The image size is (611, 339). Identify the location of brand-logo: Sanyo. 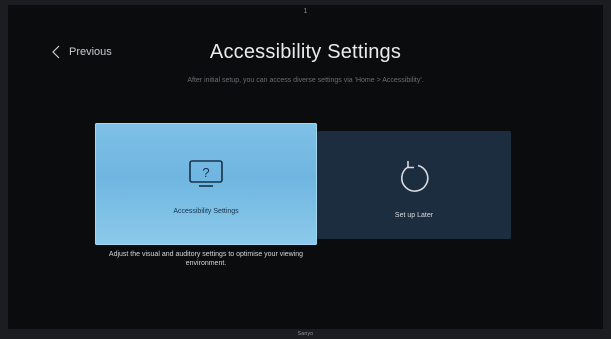
(305, 334).